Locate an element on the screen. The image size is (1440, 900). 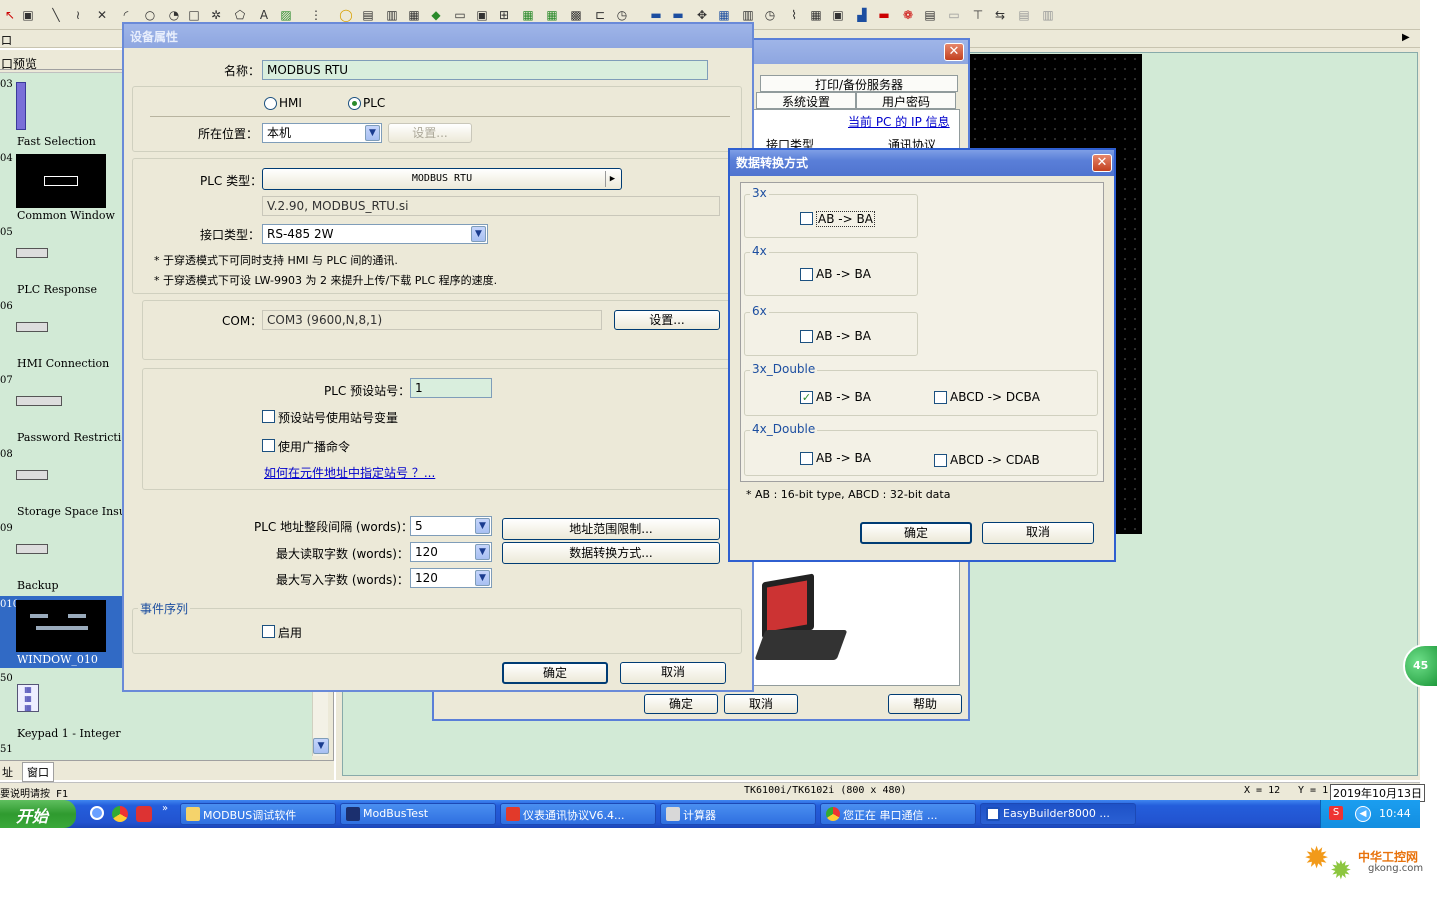
tab-left: 口 is located at coordinates (6, 40).